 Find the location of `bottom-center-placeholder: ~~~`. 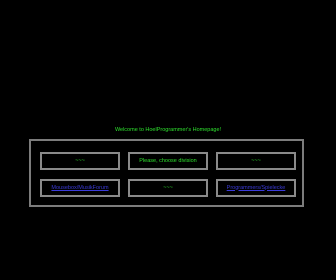

bottom-center-placeholder: ~~~ is located at coordinates (168, 188).